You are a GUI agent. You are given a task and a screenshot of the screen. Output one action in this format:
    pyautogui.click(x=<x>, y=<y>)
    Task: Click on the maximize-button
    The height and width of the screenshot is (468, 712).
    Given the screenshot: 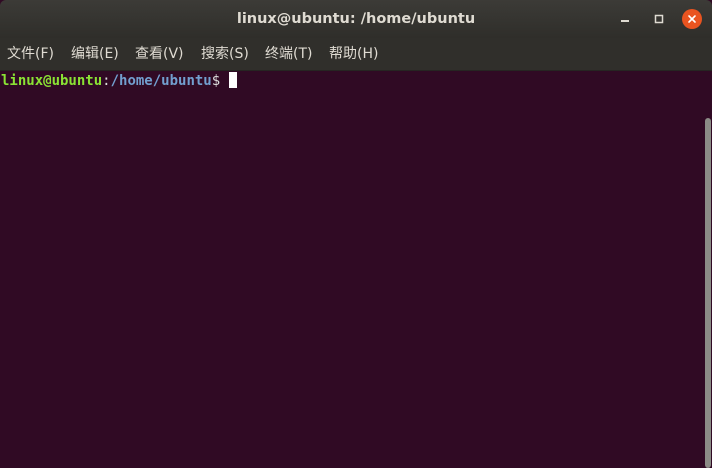 What is the action you would take?
    pyautogui.click(x=659, y=19)
    